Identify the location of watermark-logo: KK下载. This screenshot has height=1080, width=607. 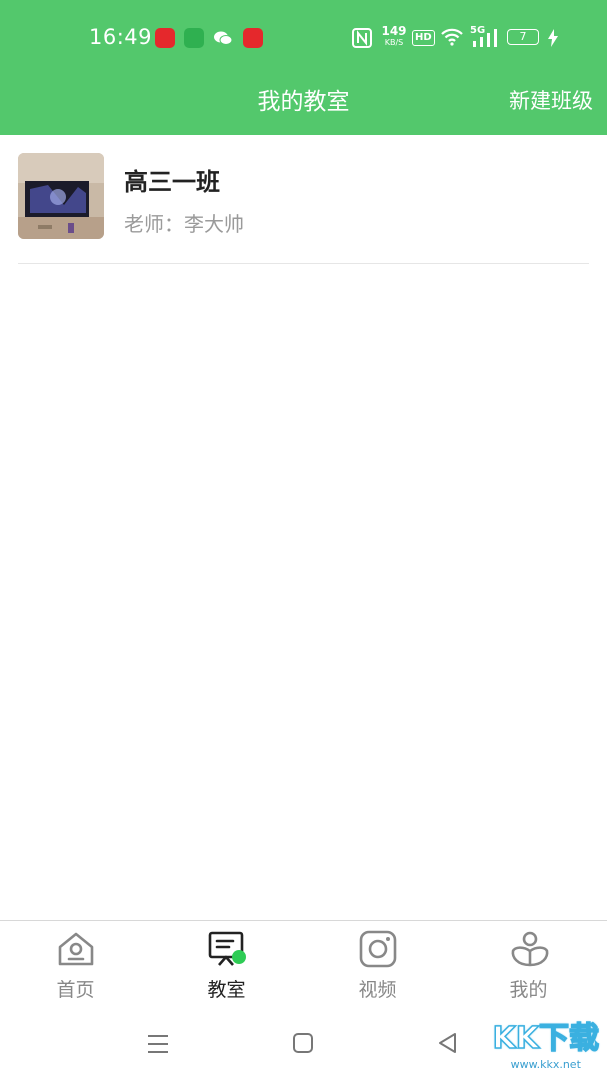
(546, 1039).